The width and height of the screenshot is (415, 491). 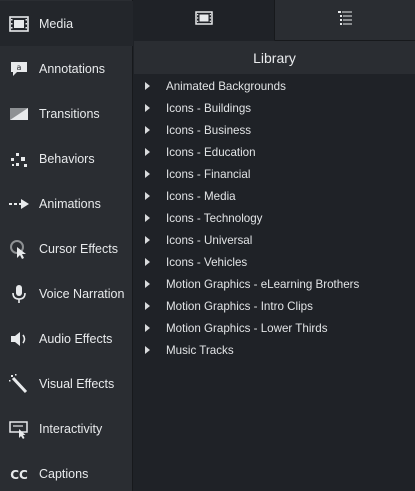 I want to click on library-folder-label: Icons - Business, so click(x=209, y=130).